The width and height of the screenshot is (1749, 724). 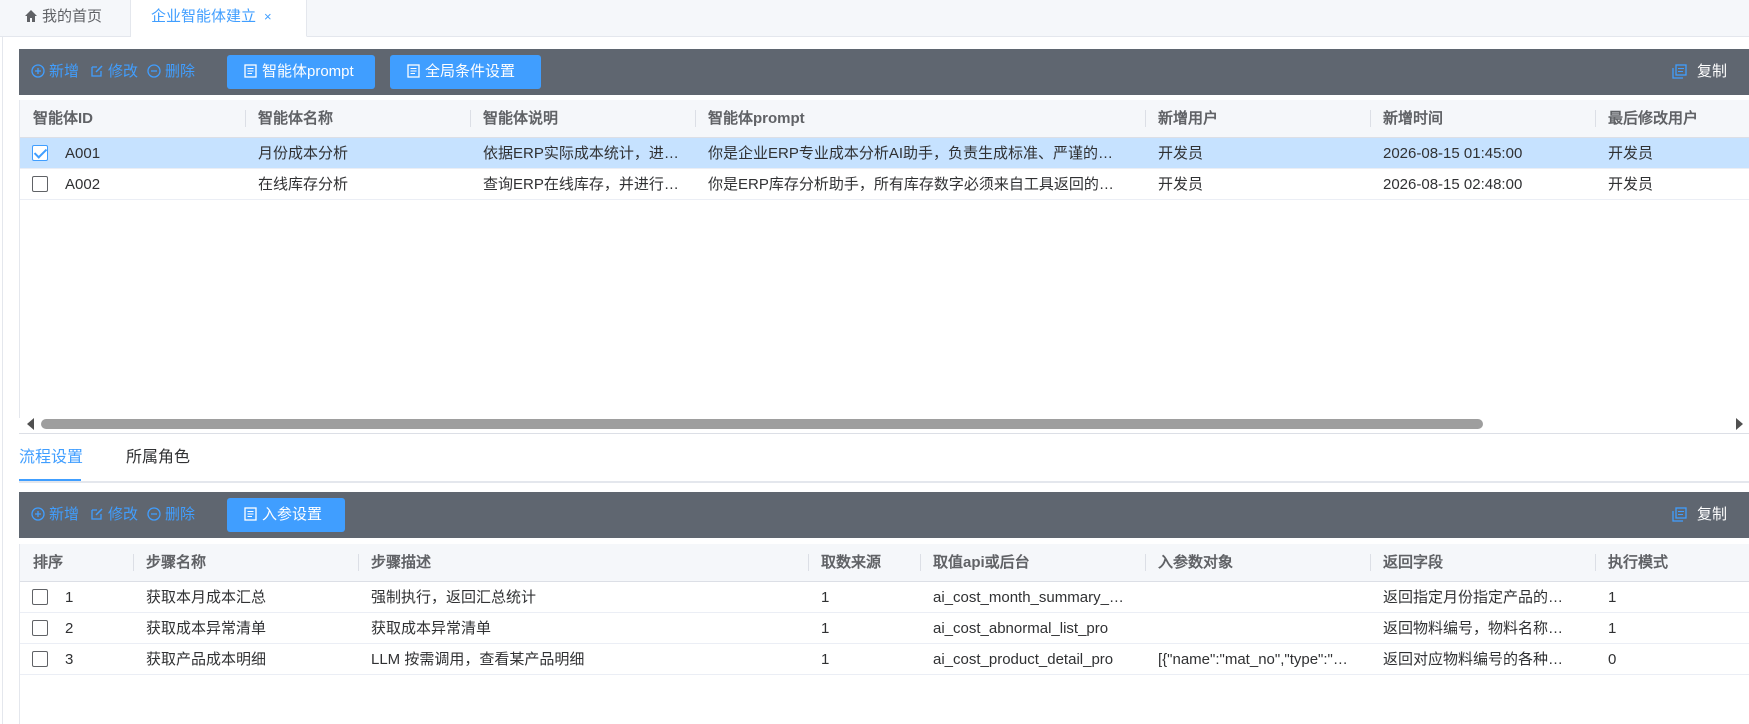 I want to click on step-order-cell: 1, so click(x=69, y=597).